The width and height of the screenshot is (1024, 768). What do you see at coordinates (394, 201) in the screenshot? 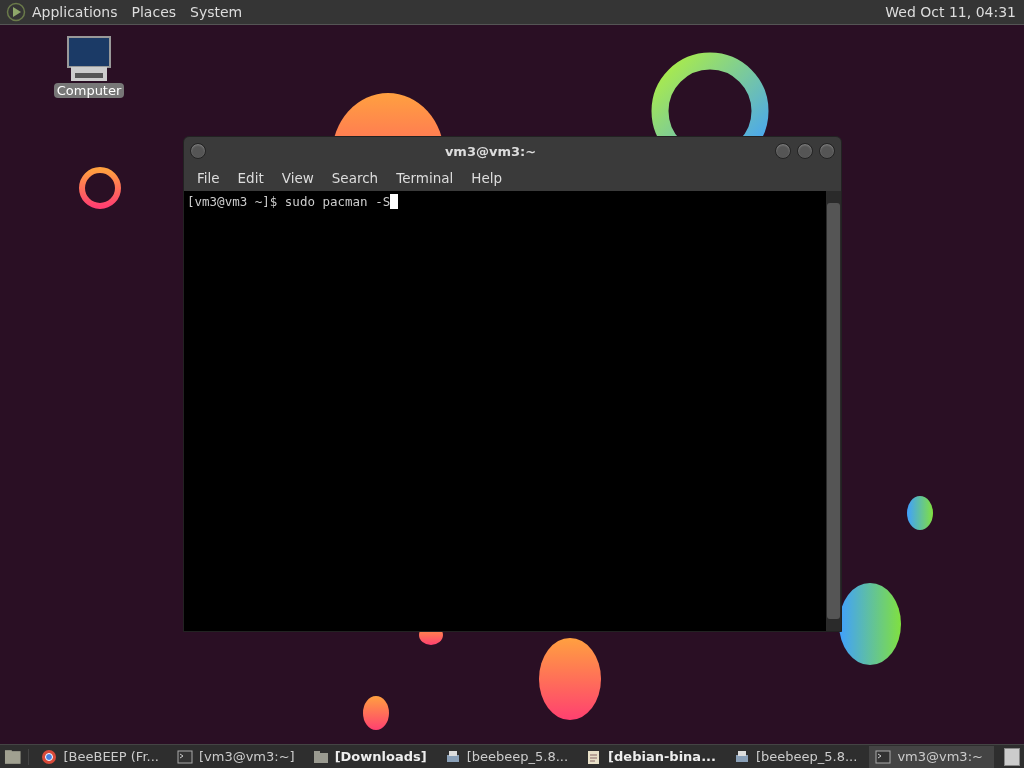
I see `text-cursor` at bounding box center [394, 201].